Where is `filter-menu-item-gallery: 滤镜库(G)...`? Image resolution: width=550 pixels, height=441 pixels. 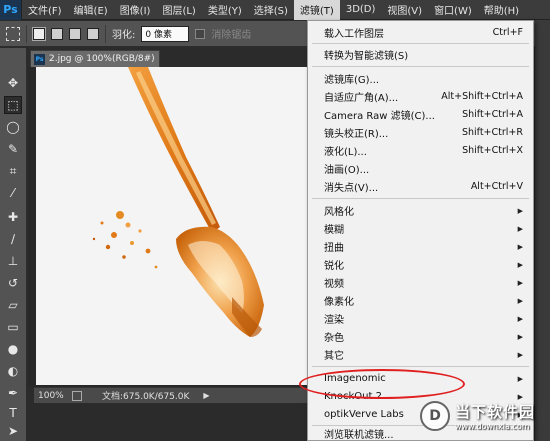
filter-menu-item-gallery: 滤镜库(G)... is located at coordinates (420, 78).